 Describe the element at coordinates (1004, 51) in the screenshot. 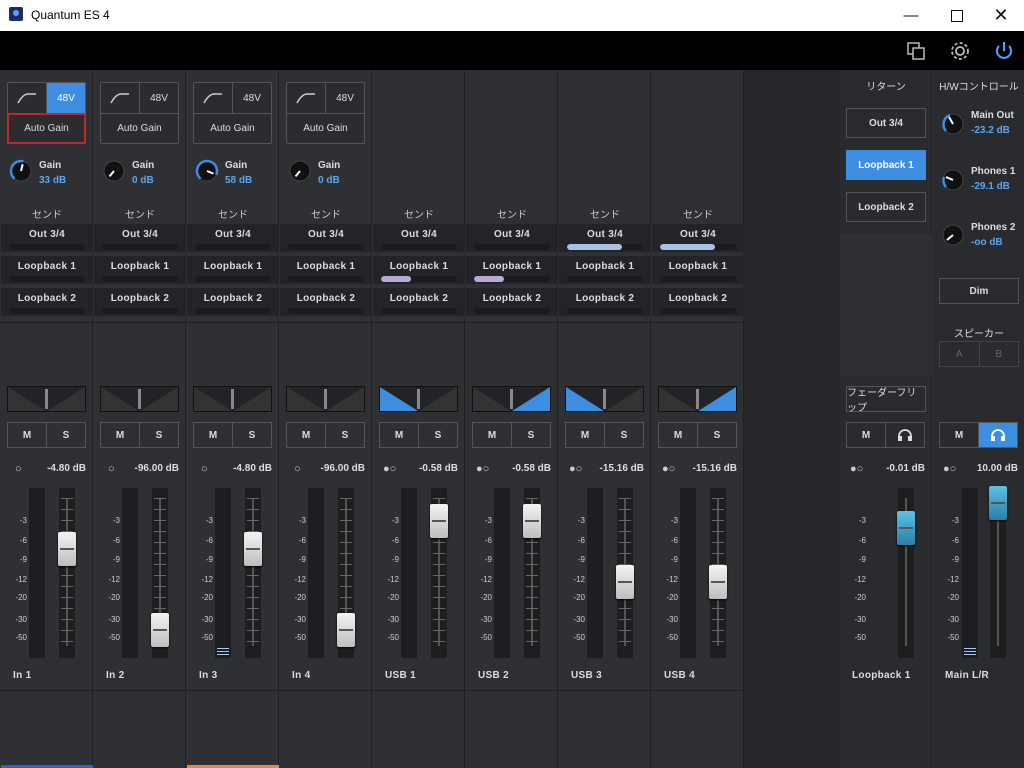

I see `power-icon` at that location.